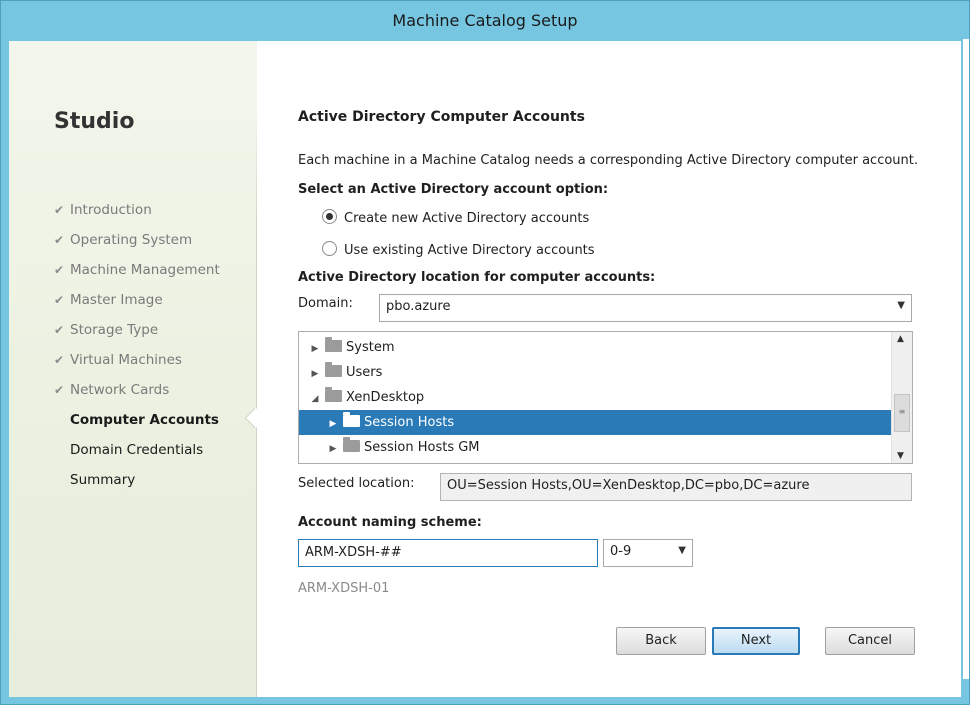 This screenshot has width=970, height=705. I want to click on tree-node-label: Session Hosts, so click(409, 422).